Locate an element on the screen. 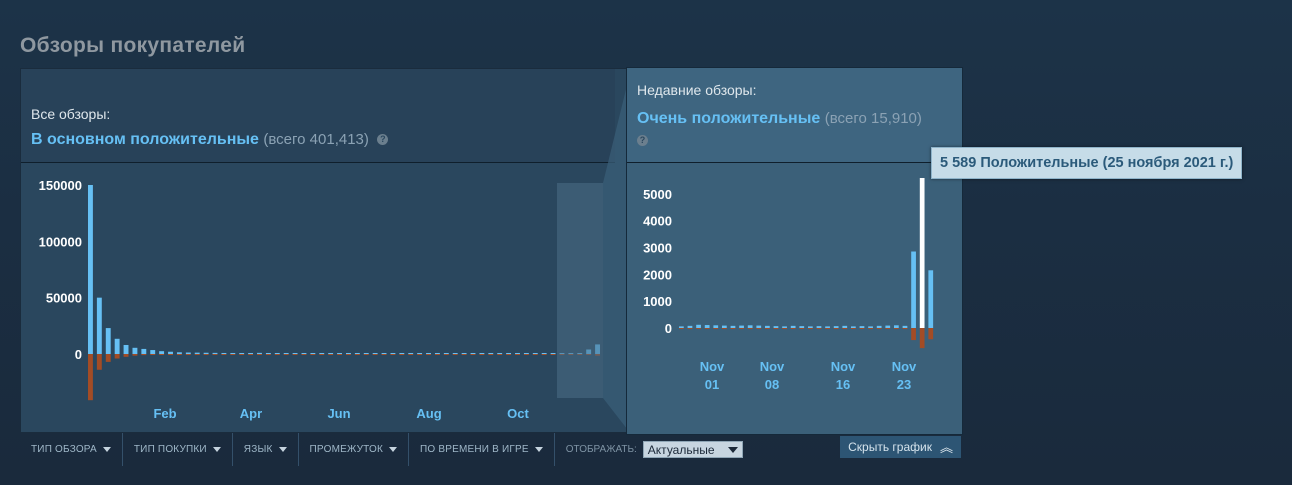 Image resolution: width=1292 pixels, height=485 pixels. x-tick-label-line: 16 is located at coordinates (843, 384).